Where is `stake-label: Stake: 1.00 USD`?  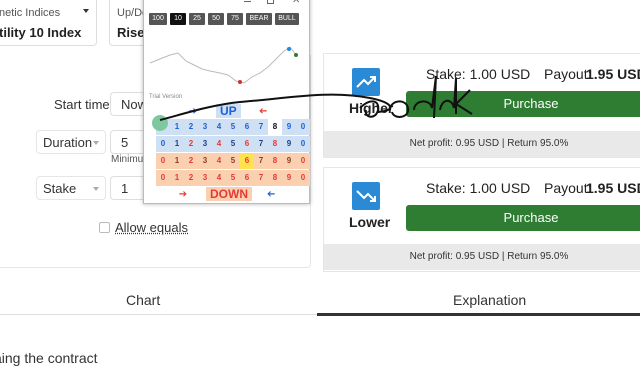
stake-label: Stake: 1.00 USD is located at coordinates (478, 188).